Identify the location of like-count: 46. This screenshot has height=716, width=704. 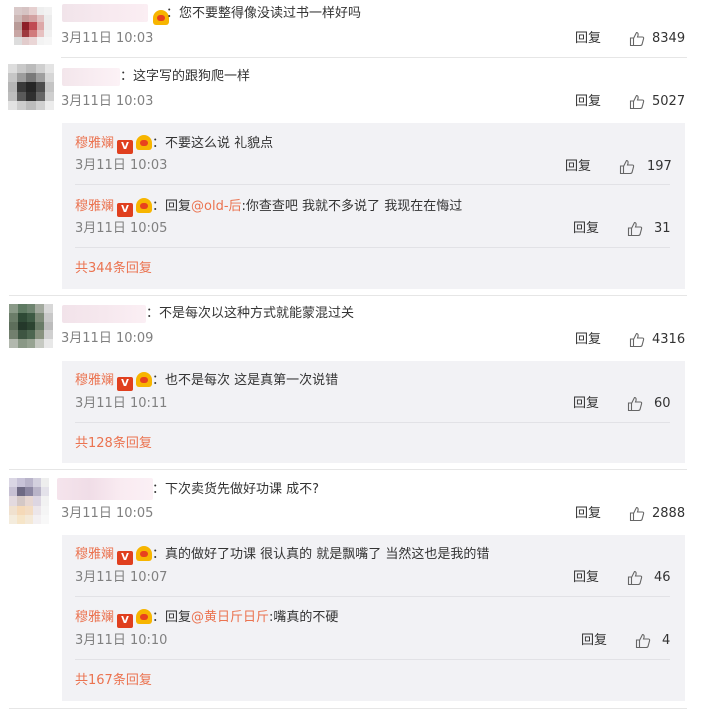
(662, 577).